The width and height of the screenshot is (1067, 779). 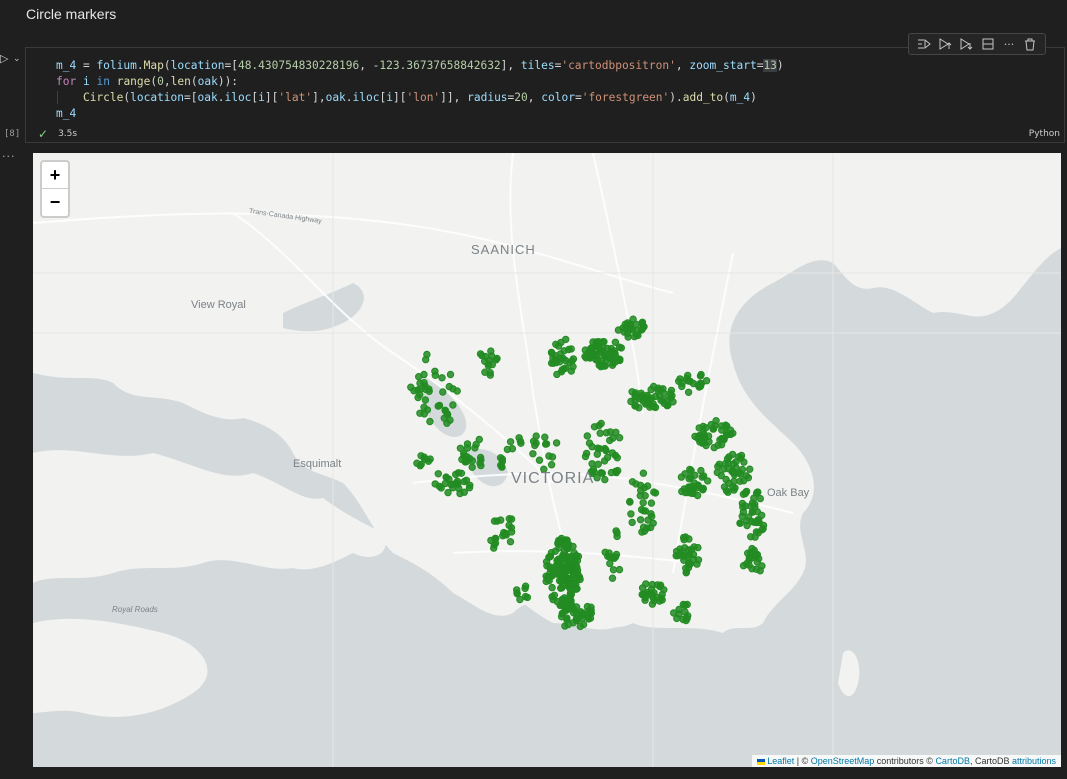 What do you see at coordinates (420, 114) in the screenshot?
I see `code-line: m_4` at bounding box center [420, 114].